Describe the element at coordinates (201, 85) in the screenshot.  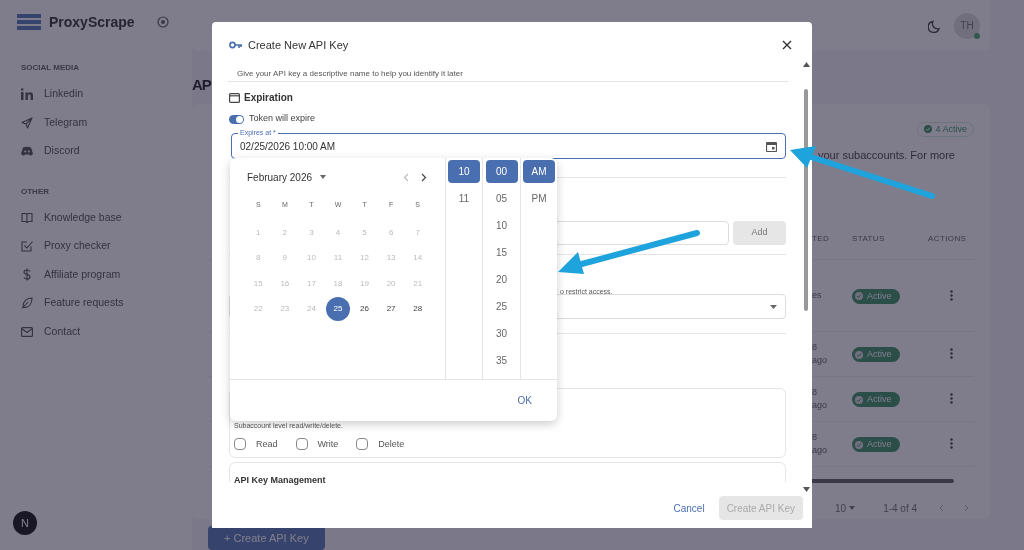
I see `page-title: AP` at that location.